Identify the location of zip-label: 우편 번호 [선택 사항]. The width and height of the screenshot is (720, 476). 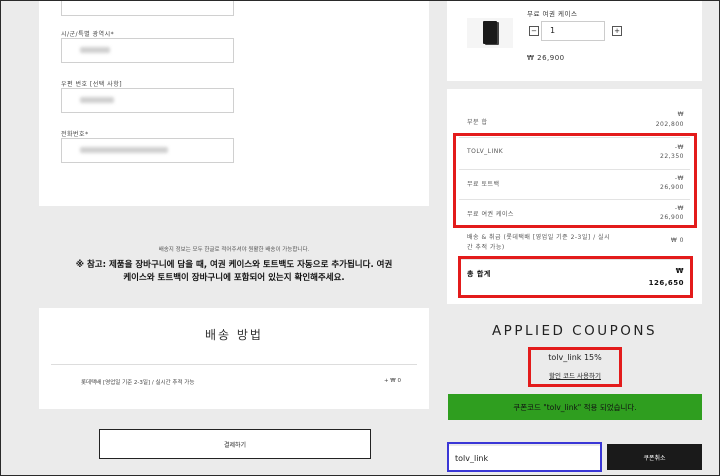
(92, 84).